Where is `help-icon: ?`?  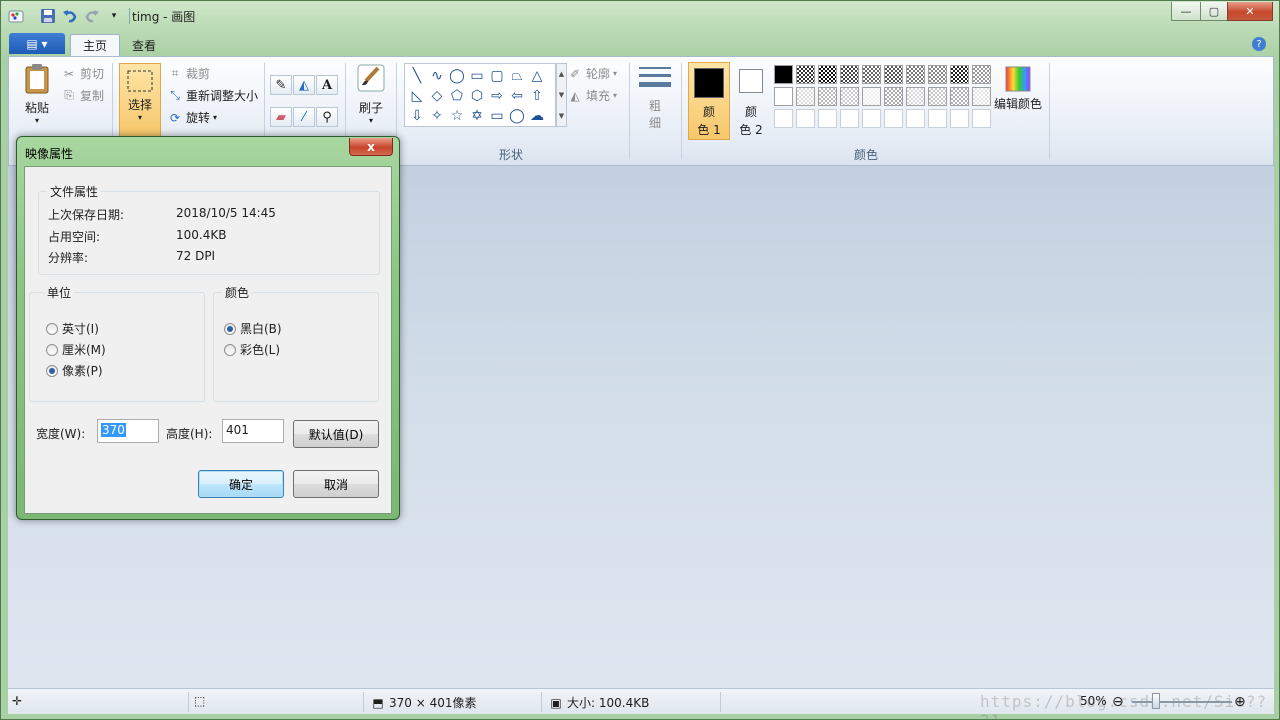
help-icon: ? is located at coordinates (1259, 44).